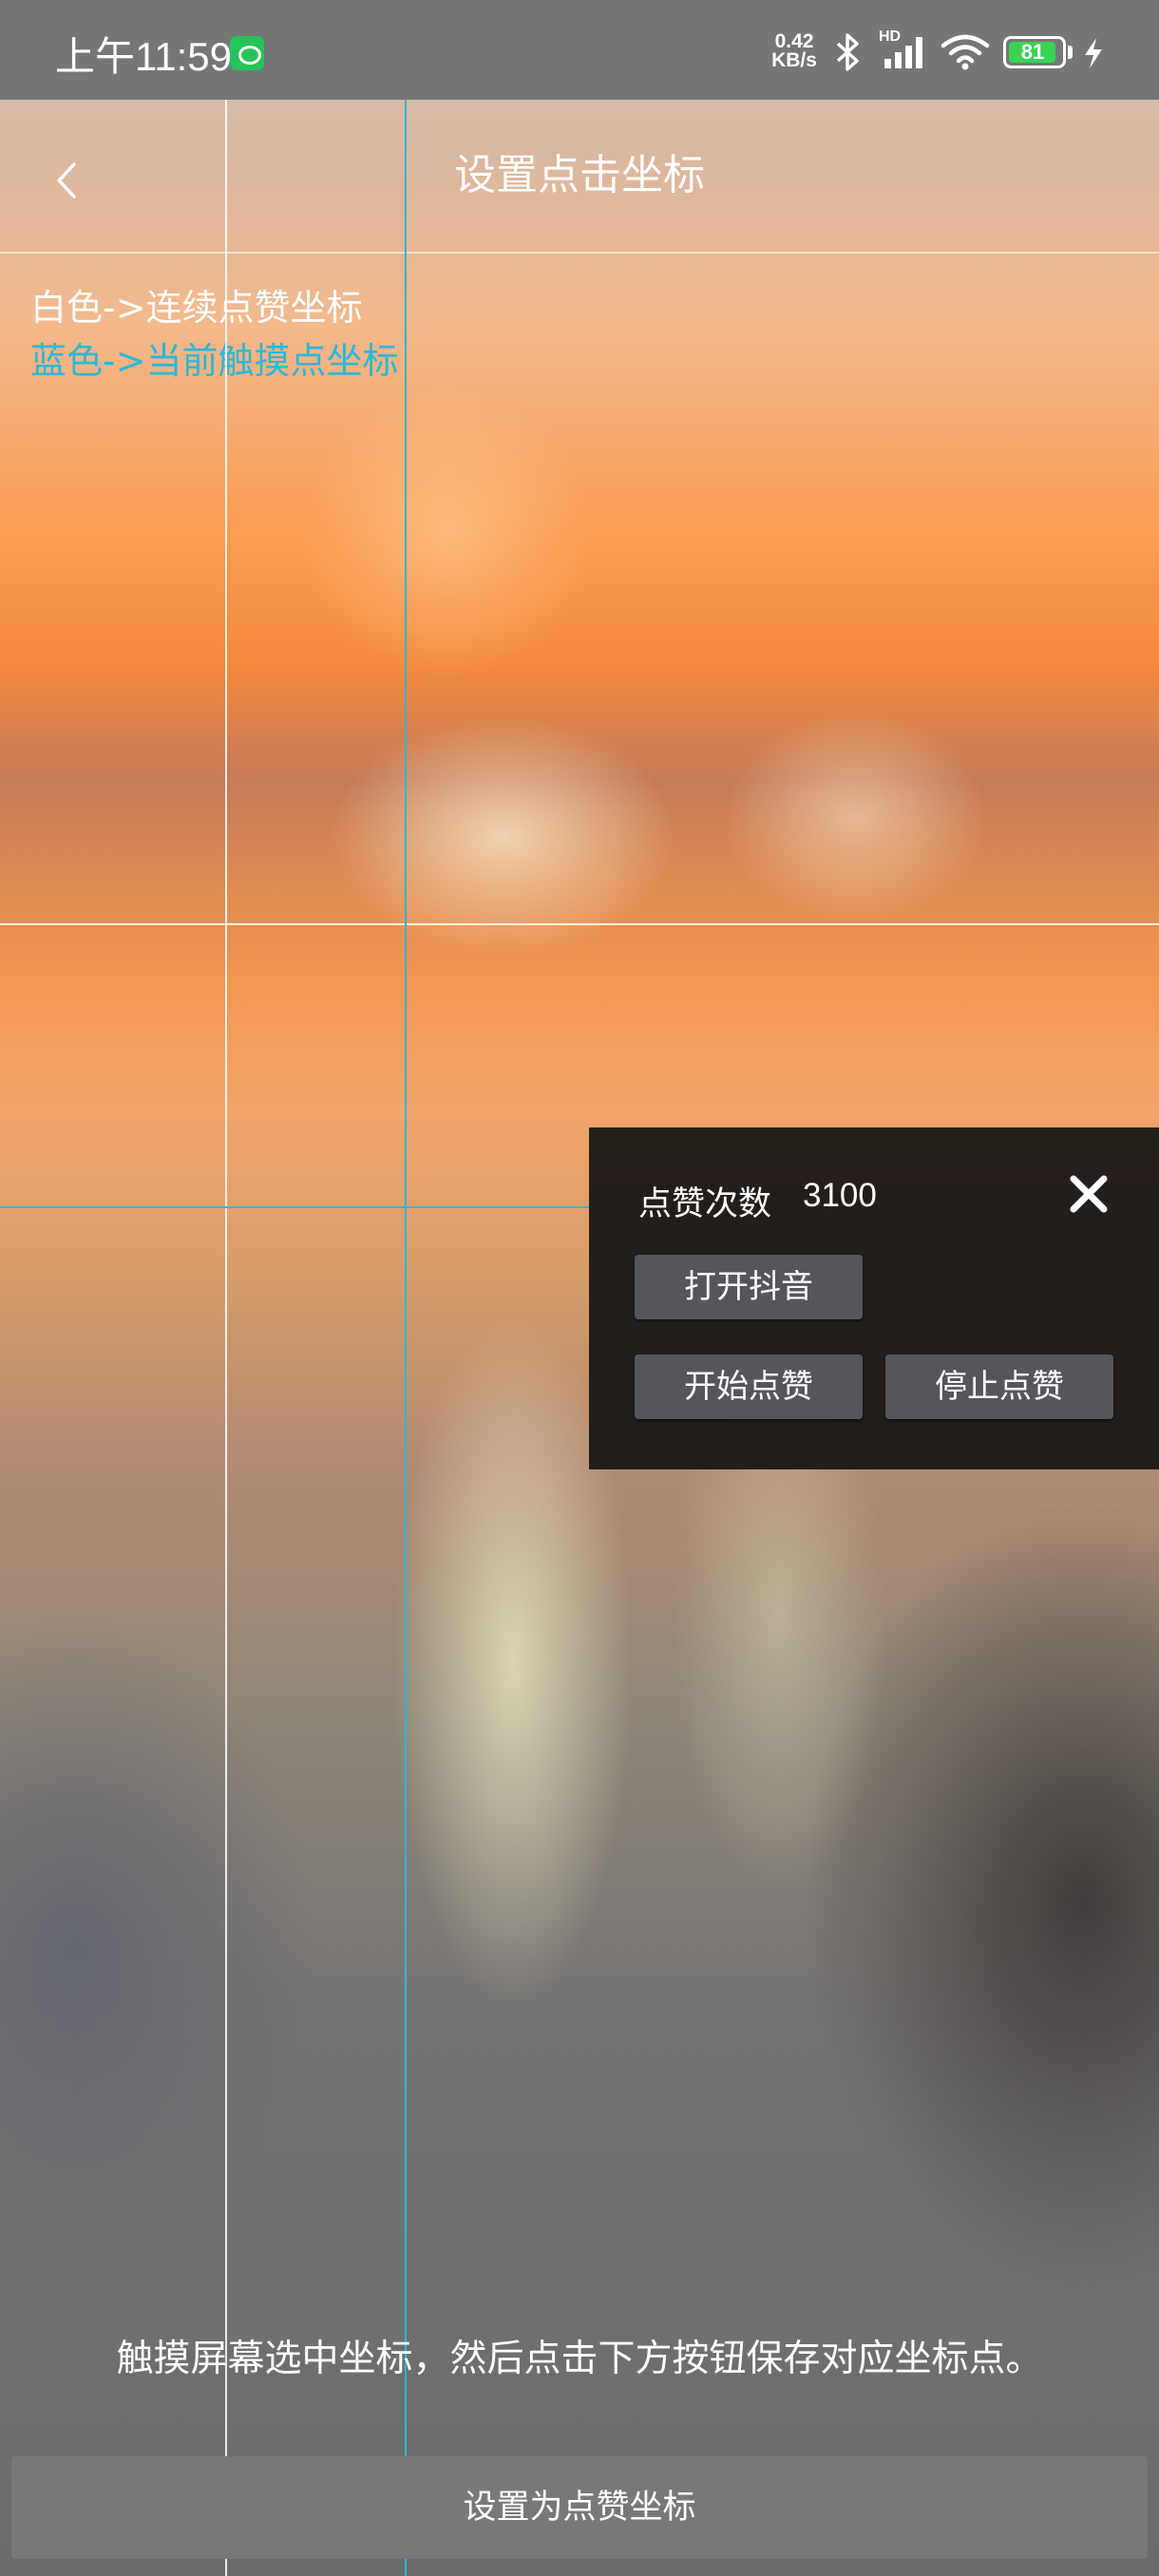 This screenshot has height=2576, width=1159. Describe the element at coordinates (965, 52) in the screenshot. I see `wifi-icon` at that location.